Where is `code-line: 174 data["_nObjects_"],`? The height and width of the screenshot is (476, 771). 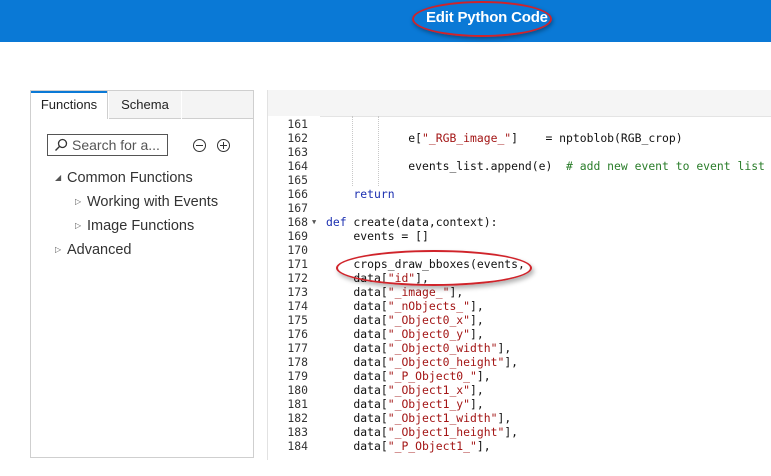
code-line: 174 data["_nObjects_"], is located at coordinates (519, 306).